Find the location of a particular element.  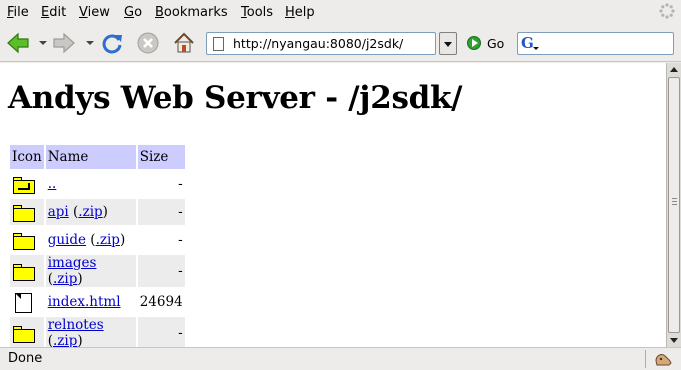

table-row: .. - is located at coordinates (97, 184).